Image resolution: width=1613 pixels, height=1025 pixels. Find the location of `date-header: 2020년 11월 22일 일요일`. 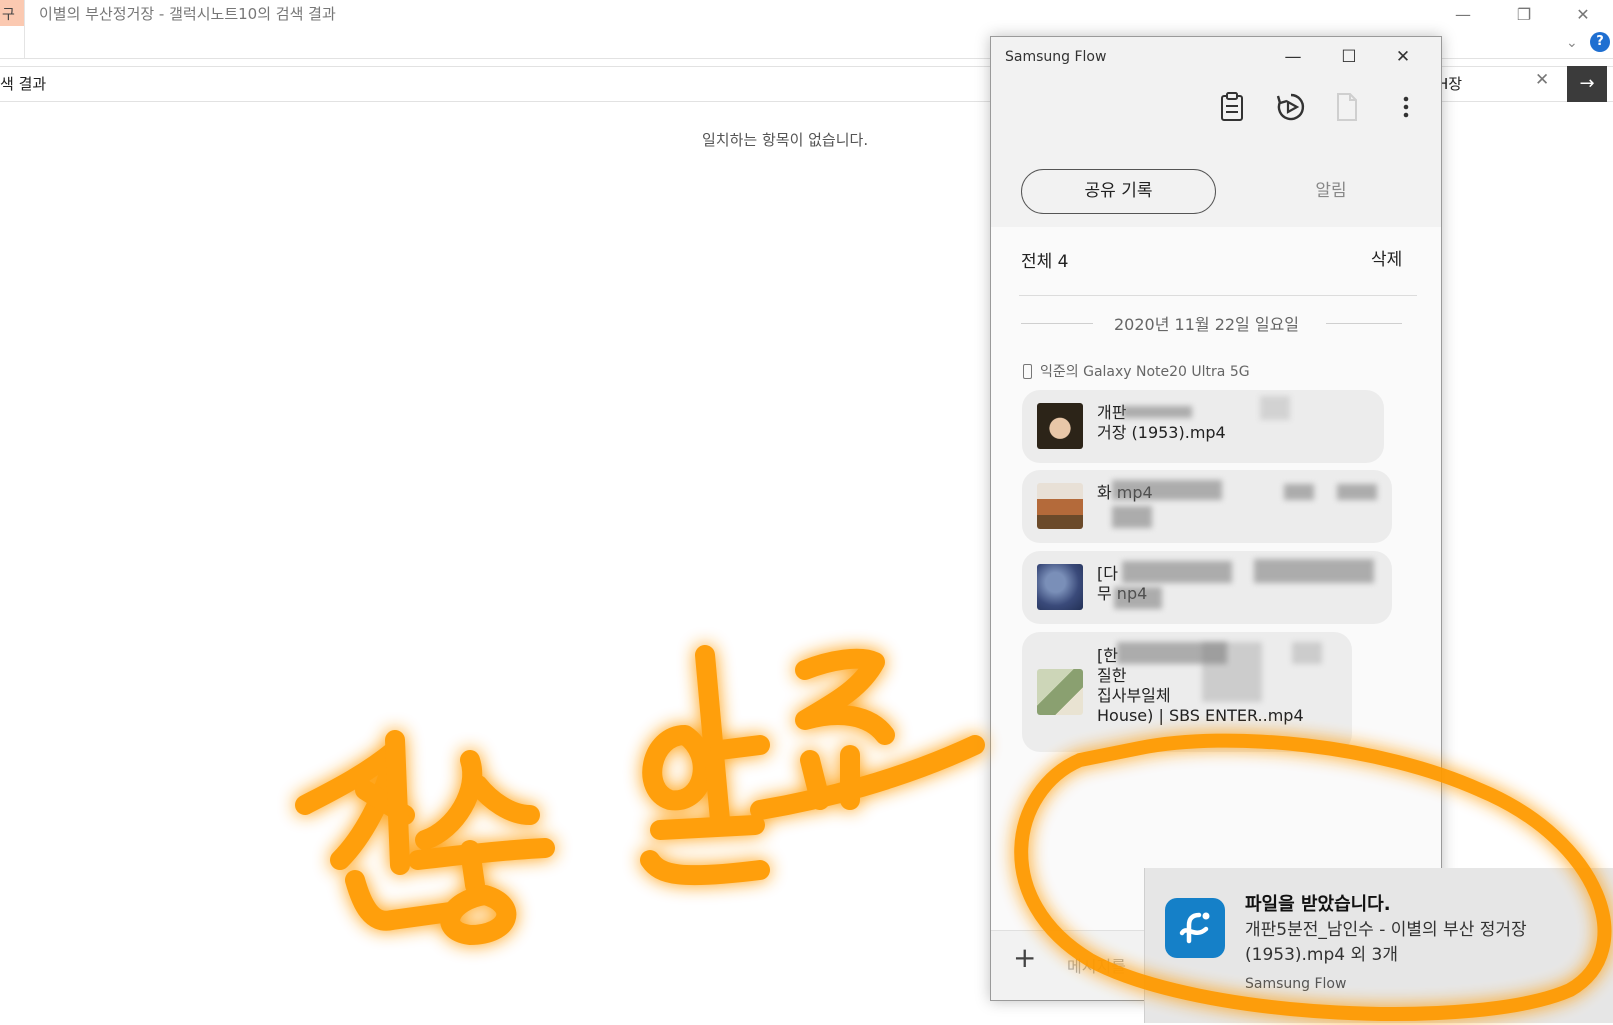

date-header: 2020년 11월 22일 일요일 is located at coordinates (1207, 324).